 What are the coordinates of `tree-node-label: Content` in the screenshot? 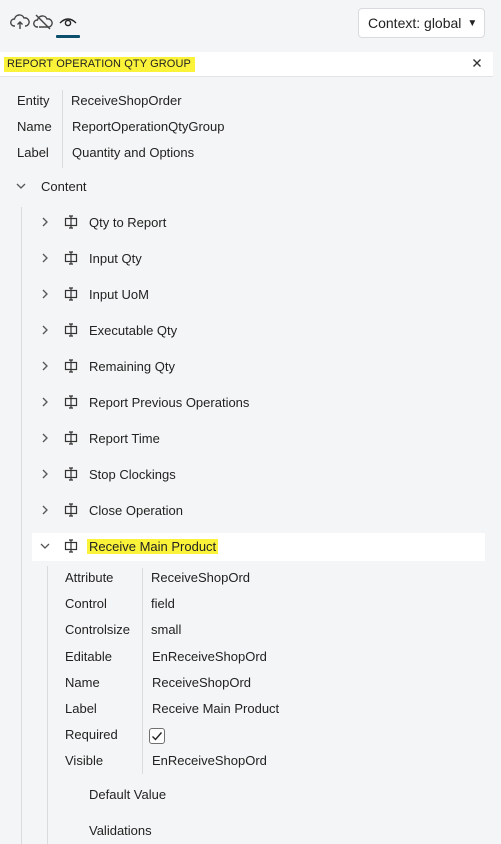 It's located at (64, 186).